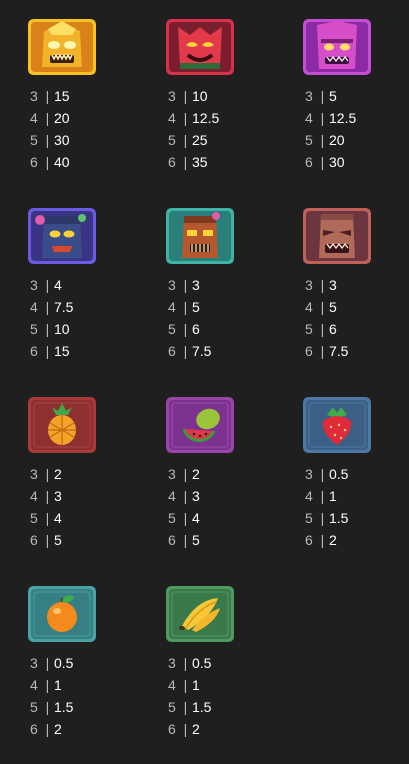  I want to click on payout-value: 7.5, so click(202, 351).